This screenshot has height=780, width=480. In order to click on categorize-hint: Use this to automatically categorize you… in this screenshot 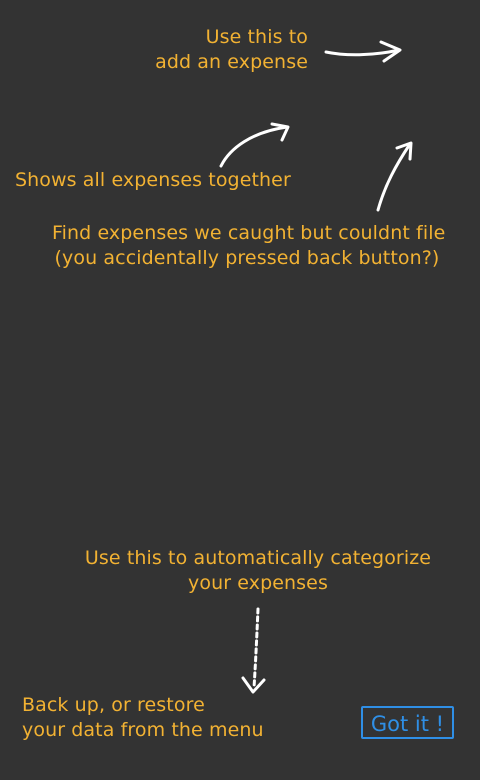, I will do `click(258, 571)`.